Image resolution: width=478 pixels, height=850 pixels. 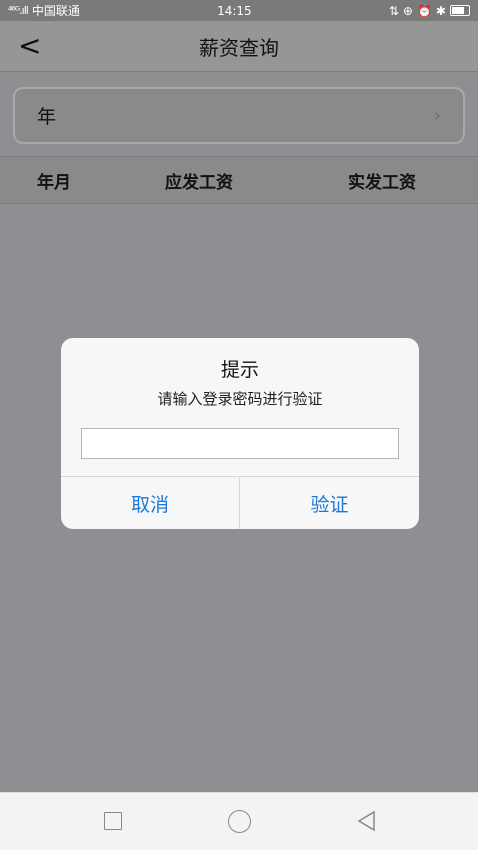 What do you see at coordinates (47, 117) in the screenshot?
I see `year-label: 年` at bounding box center [47, 117].